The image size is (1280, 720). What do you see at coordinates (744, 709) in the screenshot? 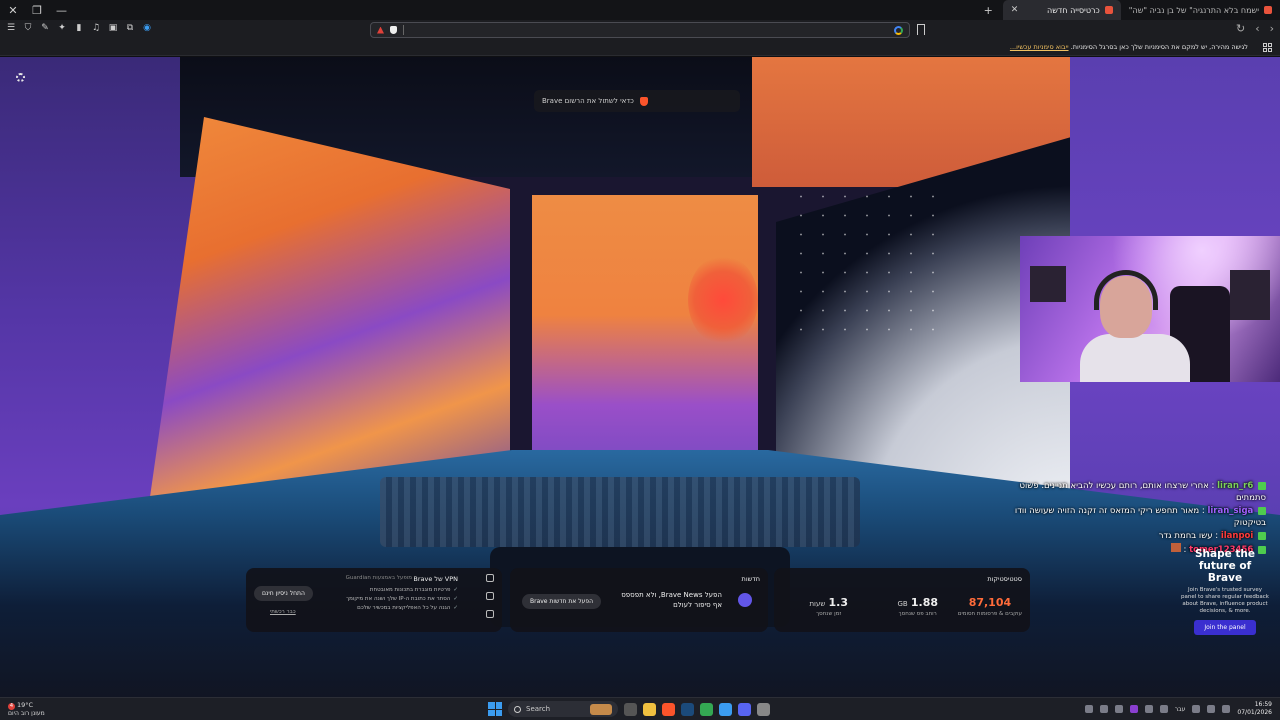
I see `discord-icon` at bounding box center [744, 709].